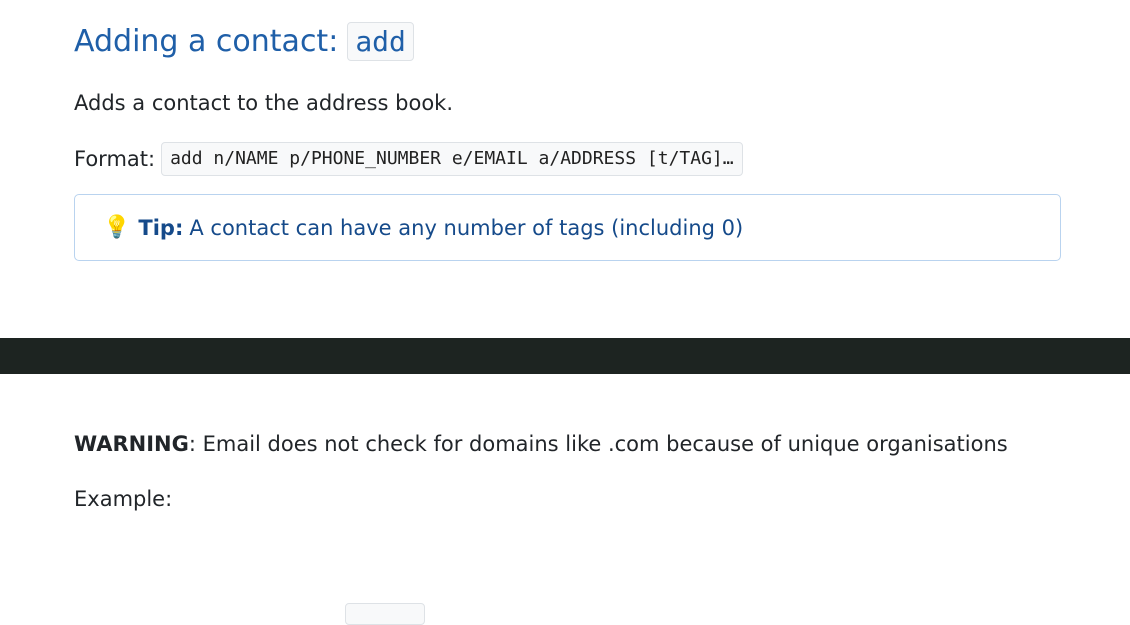 The image size is (1130, 625). Describe the element at coordinates (264, 103) in the screenshot. I see `command-description: Adds a contact to the address book.` at that location.